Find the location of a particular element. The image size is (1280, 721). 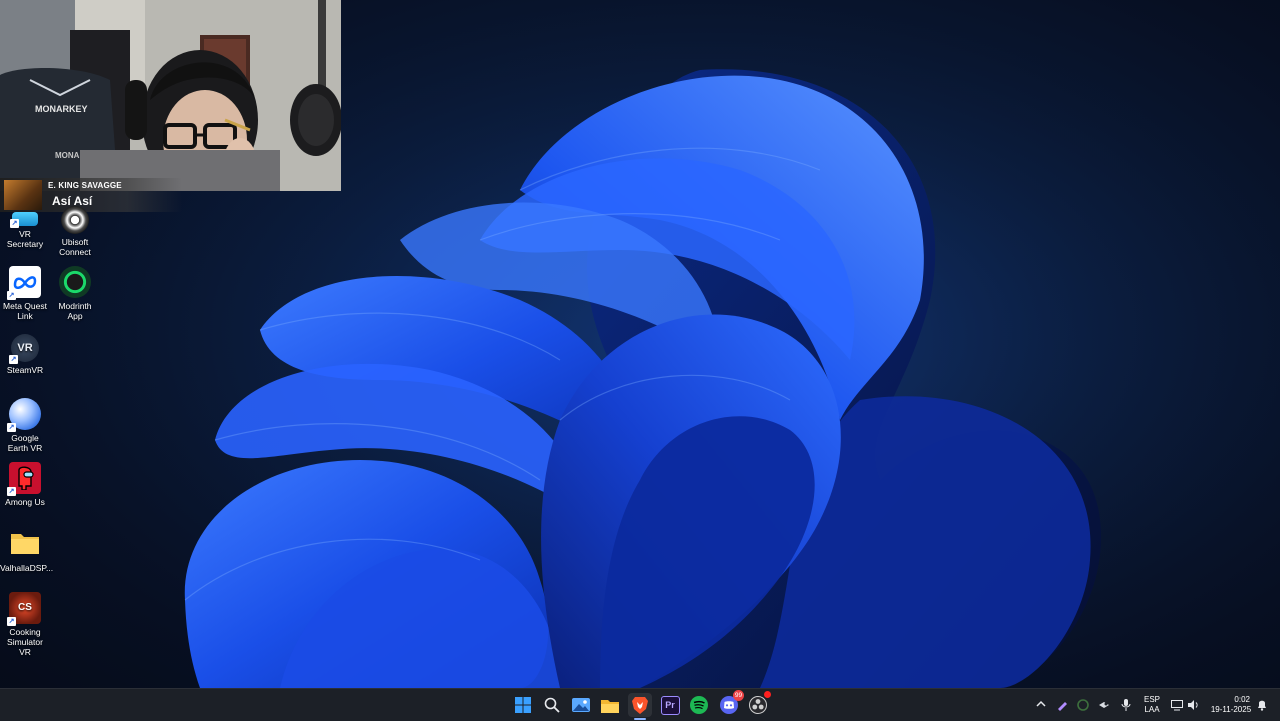

desktop-icon-ubisoft-connect: Ubisoft Connect is located at coordinates (75, 231).